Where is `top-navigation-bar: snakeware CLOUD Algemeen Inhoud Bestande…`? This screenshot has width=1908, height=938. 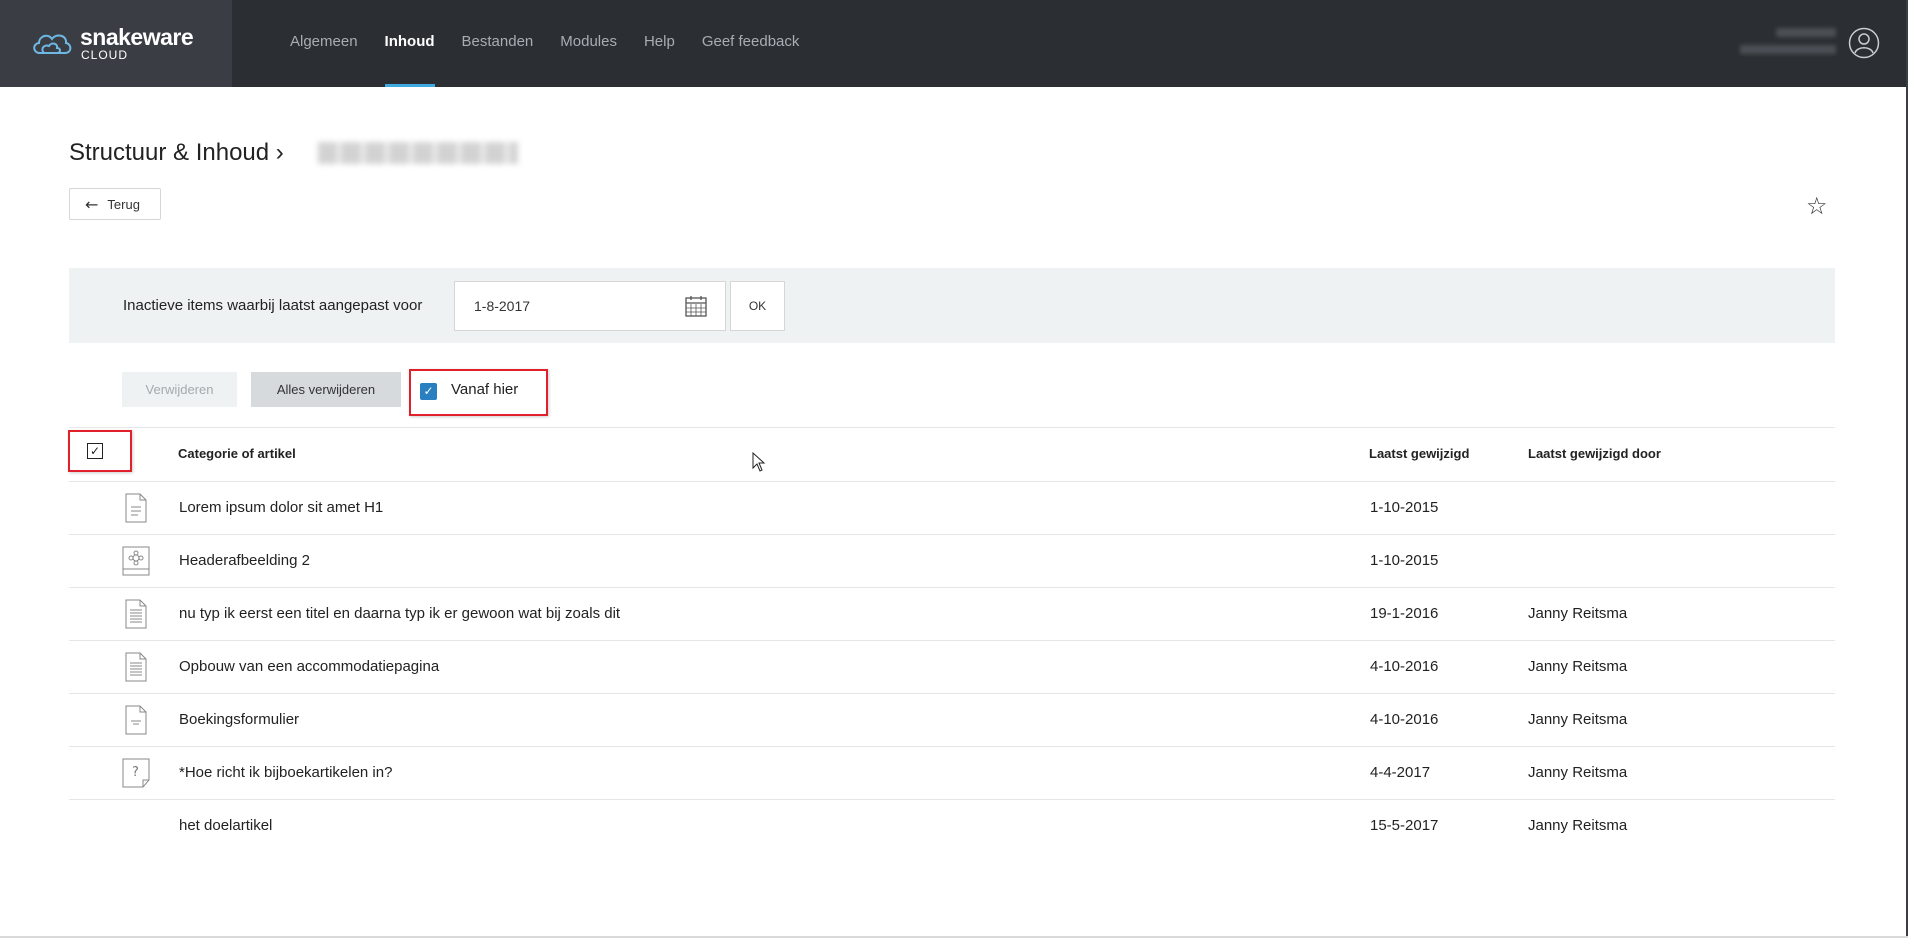 top-navigation-bar: snakeware CLOUD Algemeen Inhoud Bestande… is located at coordinates (954, 43).